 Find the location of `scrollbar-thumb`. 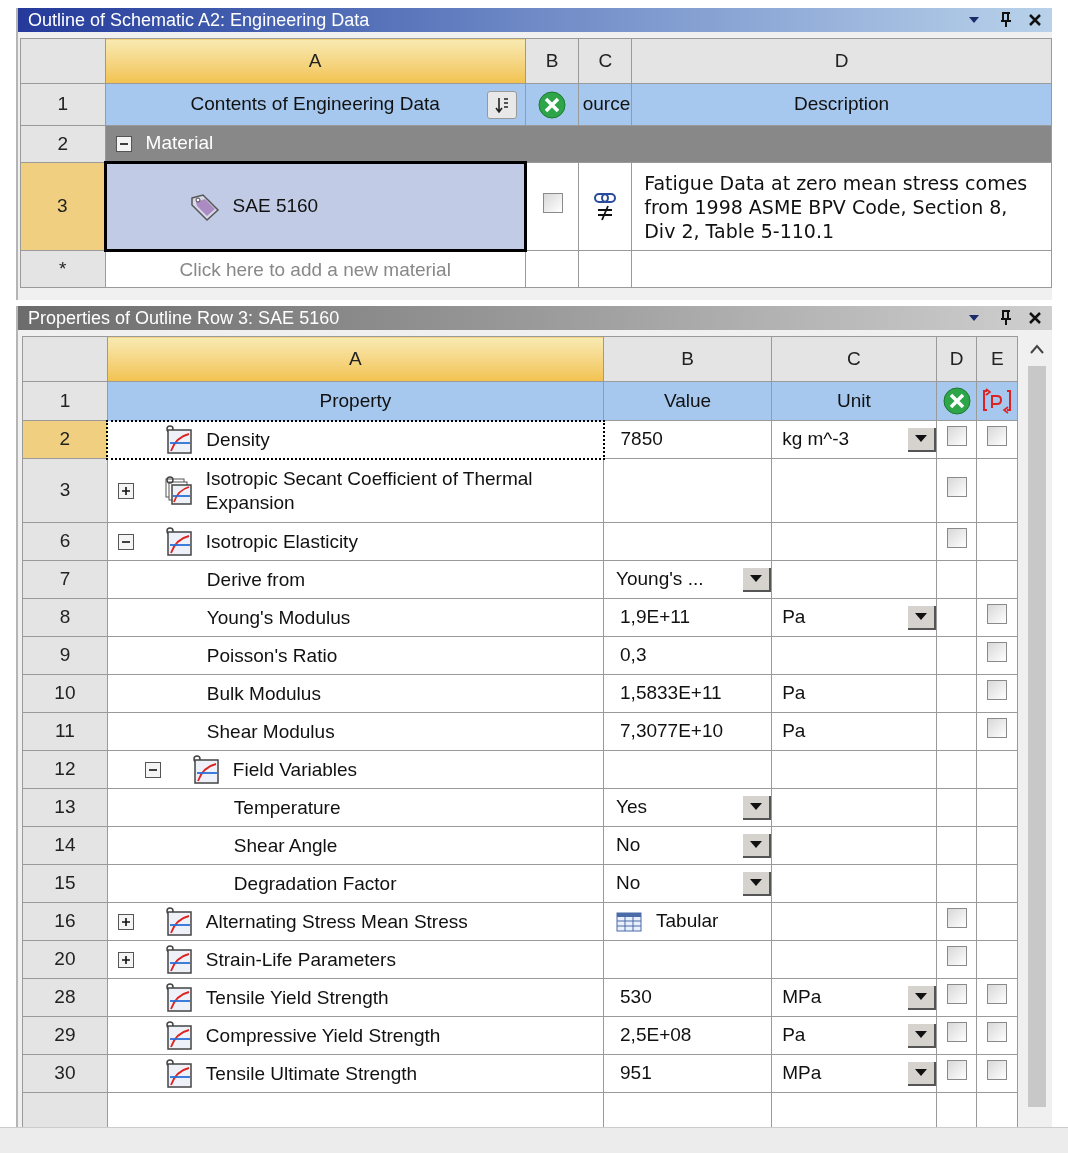

scrollbar-thumb is located at coordinates (1037, 736).